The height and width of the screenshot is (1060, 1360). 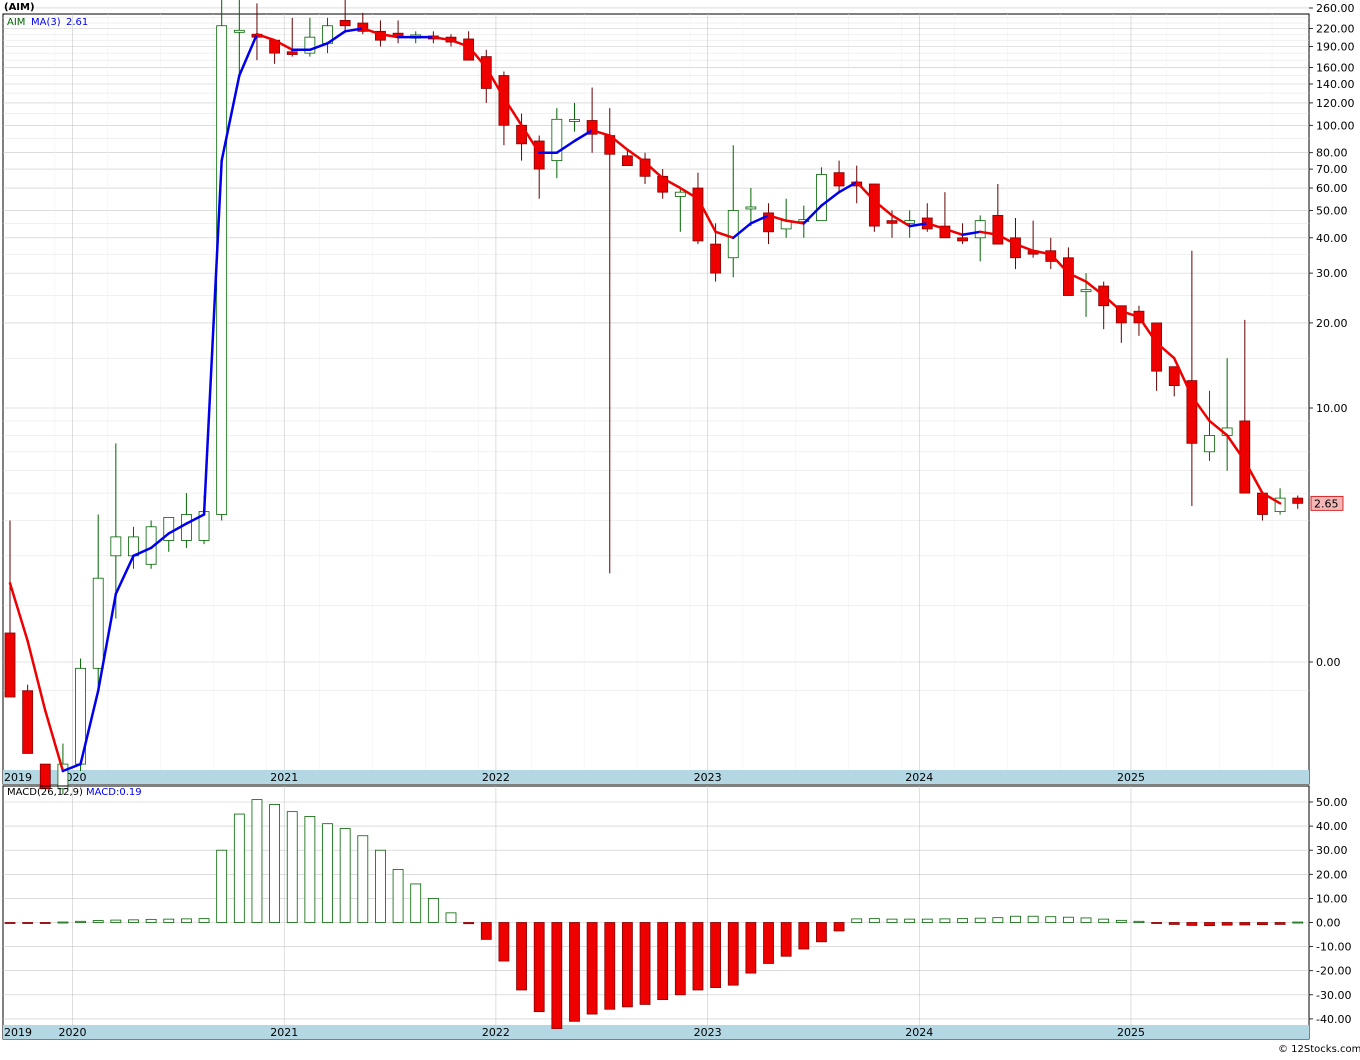 I want to click on macd-tick-label: 20.00, so click(x=1332, y=874).